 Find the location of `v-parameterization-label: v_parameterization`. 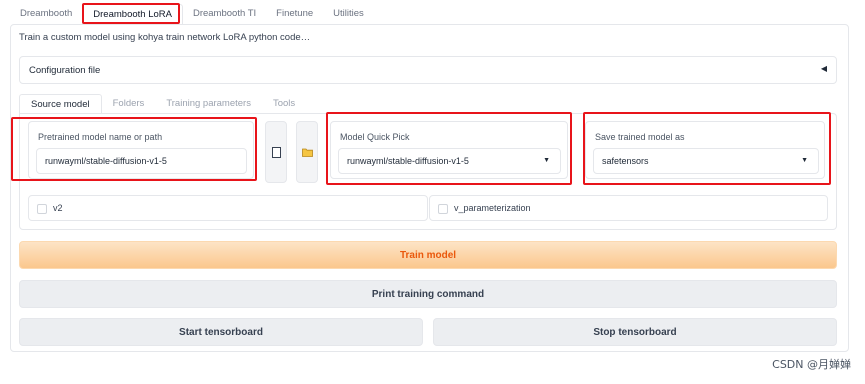

v-parameterization-label: v_parameterization is located at coordinates (492, 208).